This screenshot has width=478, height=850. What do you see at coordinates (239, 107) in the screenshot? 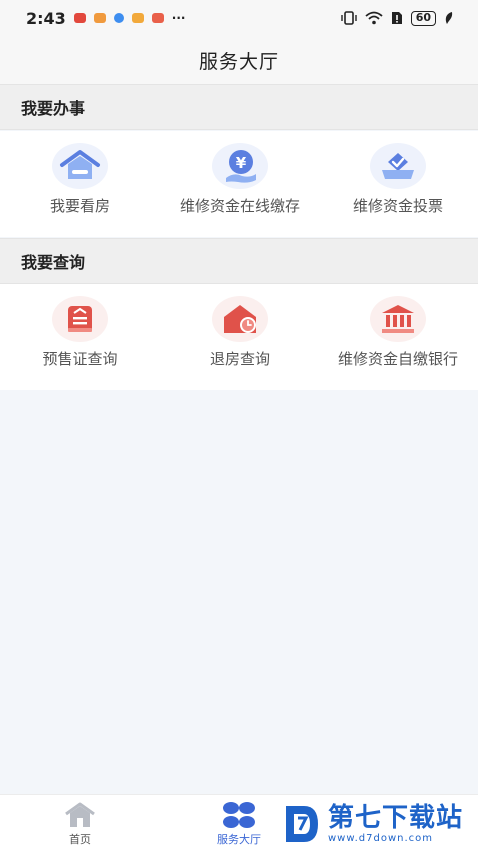
I see `section-header-business: 我要办事` at bounding box center [239, 107].